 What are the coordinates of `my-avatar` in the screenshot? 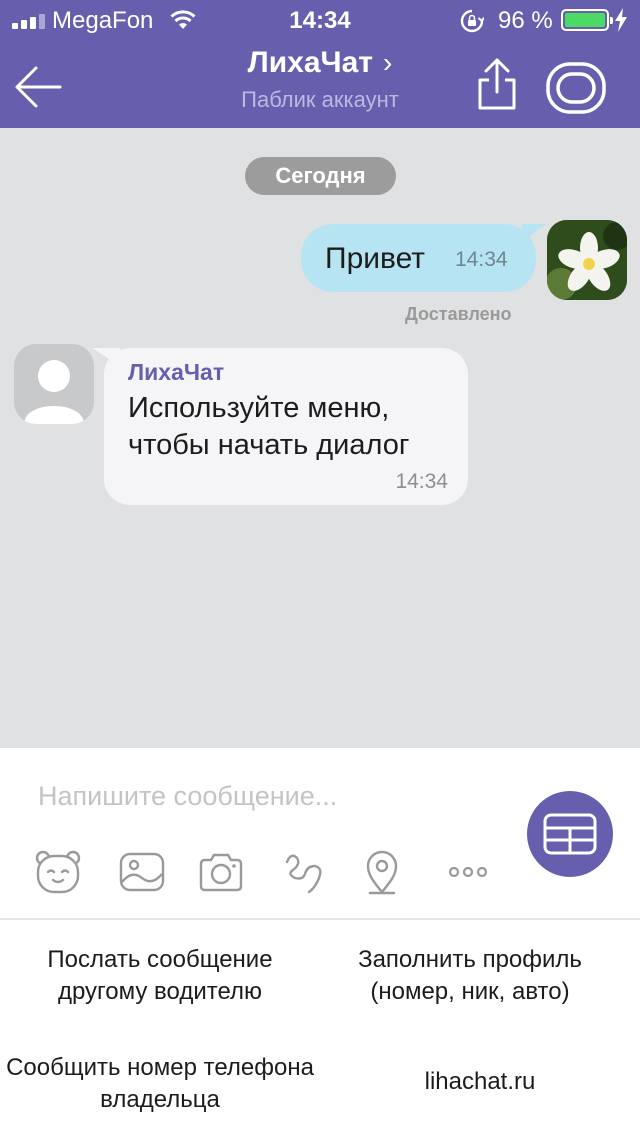 It's located at (587, 260).